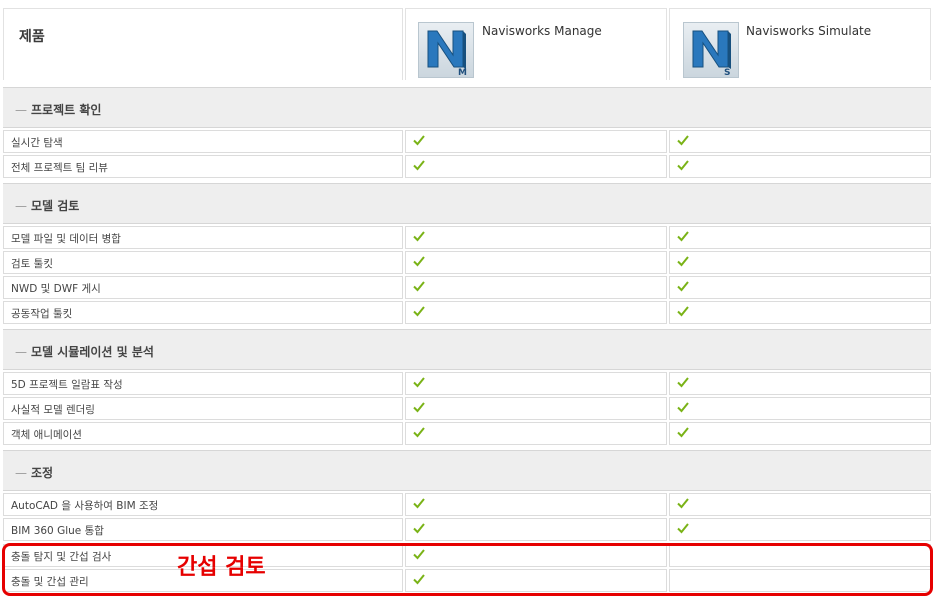 The width and height of the screenshot is (933, 600). Describe the element at coordinates (53, 410) in the screenshot. I see `feature-label: 사실적 모델 렌더링` at that location.